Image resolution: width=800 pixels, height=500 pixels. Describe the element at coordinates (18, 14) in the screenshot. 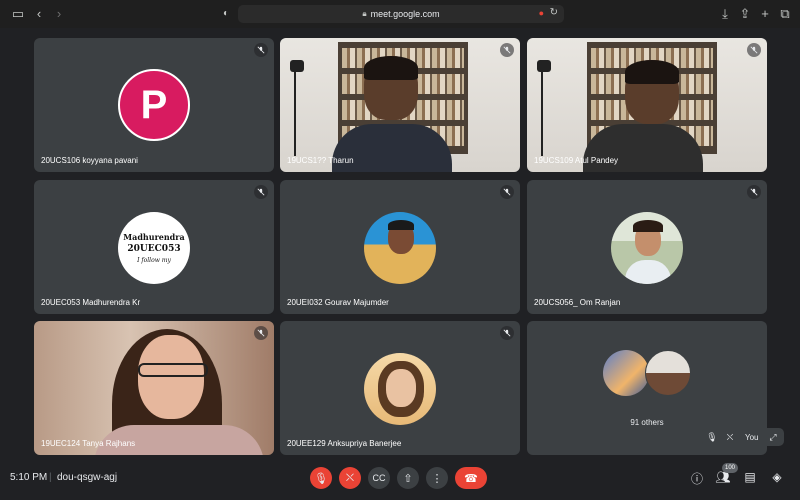

I see `sidebar-toggle-icon: ▭` at that location.